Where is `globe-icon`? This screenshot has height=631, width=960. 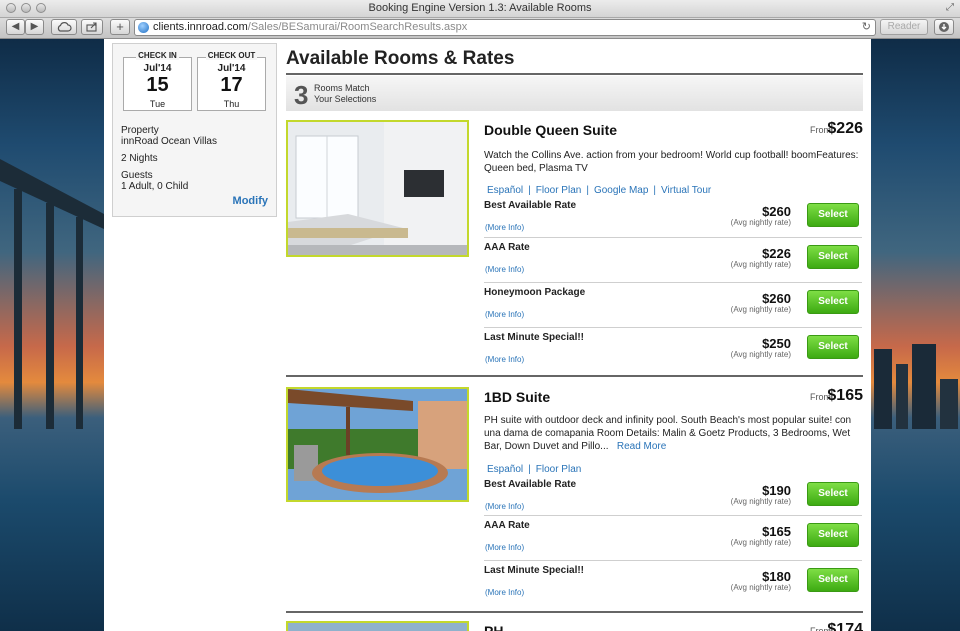
globe-icon is located at coordinates (143, 27).